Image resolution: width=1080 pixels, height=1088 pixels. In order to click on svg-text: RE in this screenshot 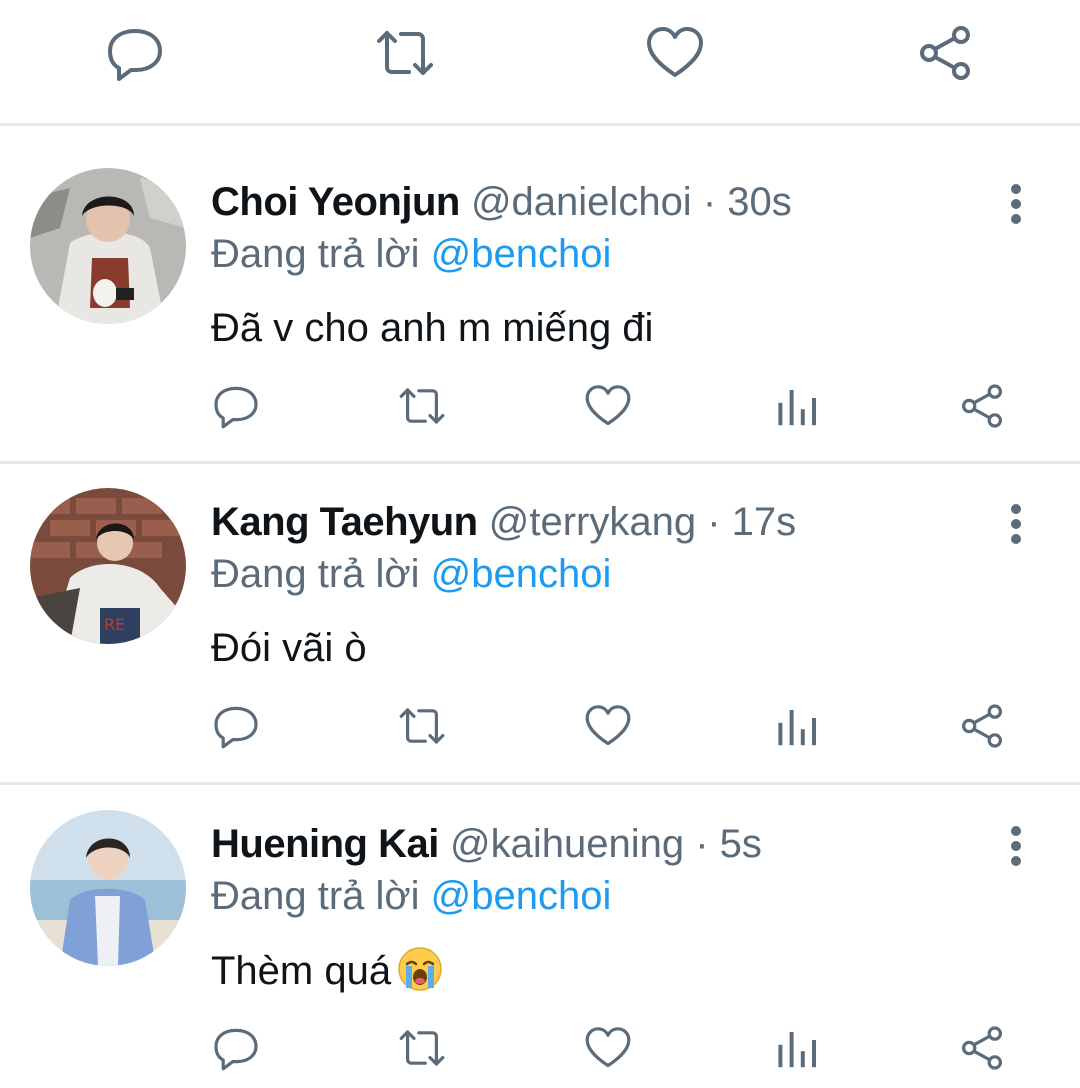, I will do `click(114, 624)`.